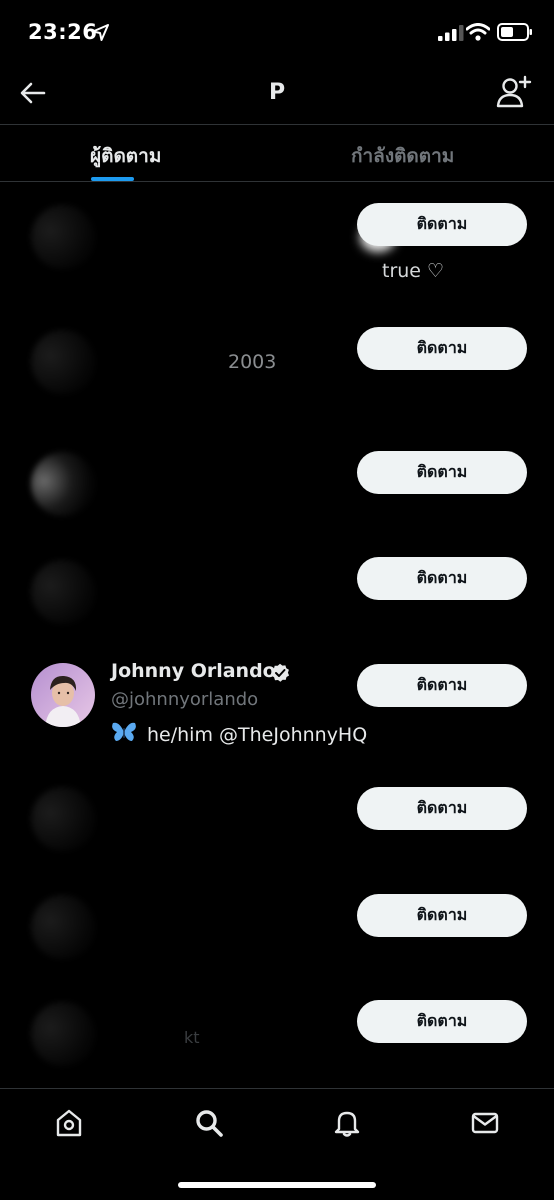 The width and height of the screenshot is (554, 1200). I want to click on header: P, so click(277, 94).